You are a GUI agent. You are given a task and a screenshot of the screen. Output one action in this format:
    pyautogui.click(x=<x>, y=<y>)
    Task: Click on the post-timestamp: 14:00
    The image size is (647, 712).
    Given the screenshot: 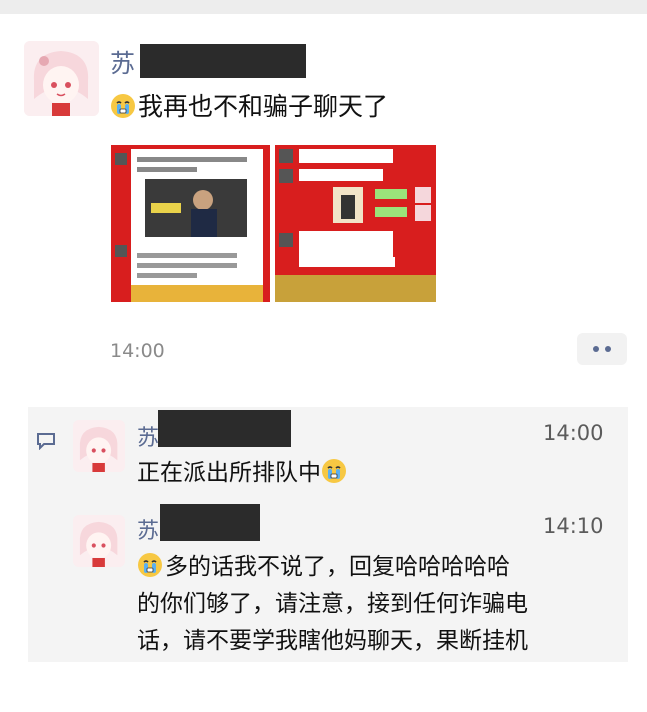 What is the action you would take?
    pyautogui.click(x=137, y=351)
    